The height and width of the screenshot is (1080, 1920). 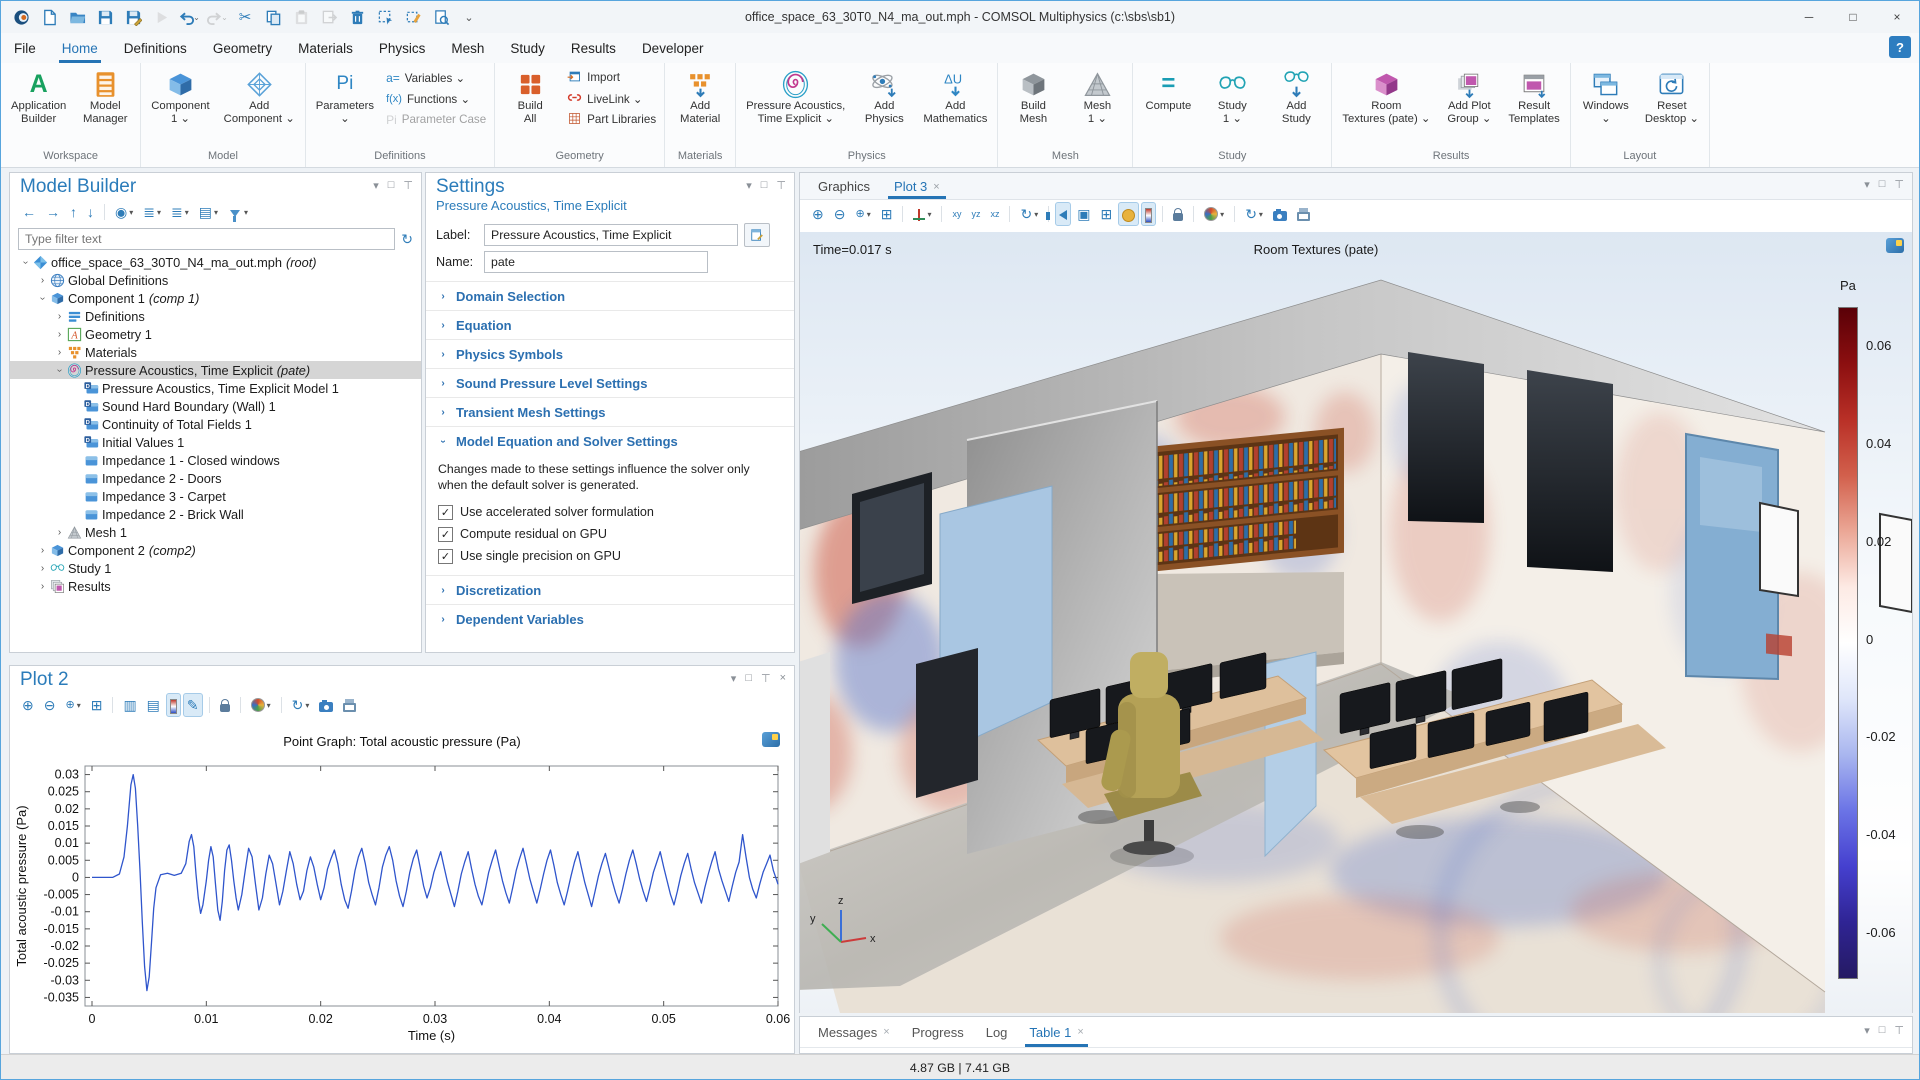 I want to click on ribbon-parameters: Pi Parameters ⌄, so click(x=345, y=97).